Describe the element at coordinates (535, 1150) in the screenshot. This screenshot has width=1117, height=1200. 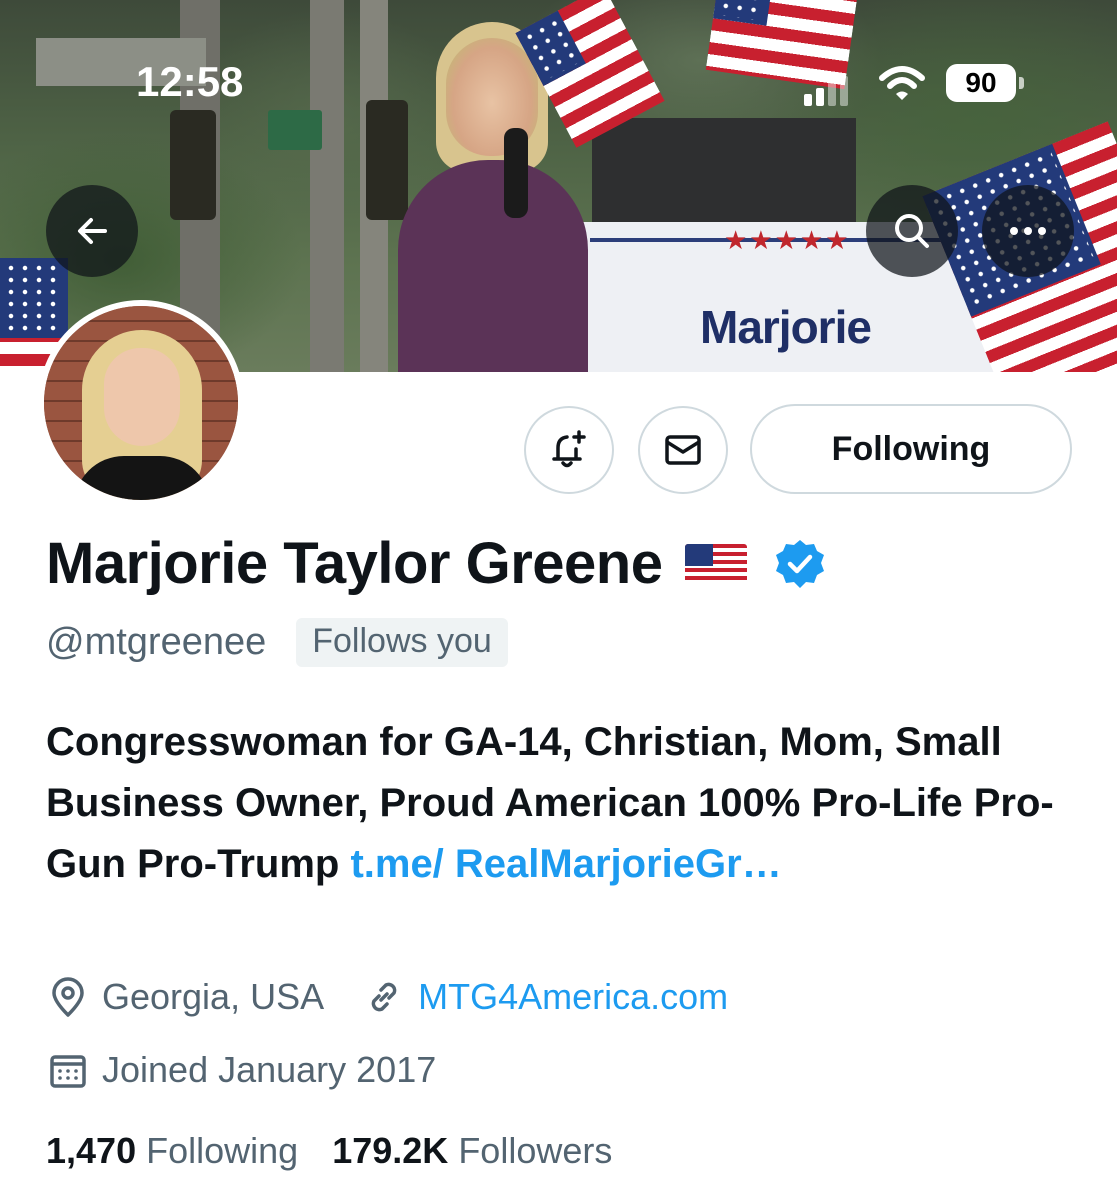
I see `followers-label: Followers` at that location.